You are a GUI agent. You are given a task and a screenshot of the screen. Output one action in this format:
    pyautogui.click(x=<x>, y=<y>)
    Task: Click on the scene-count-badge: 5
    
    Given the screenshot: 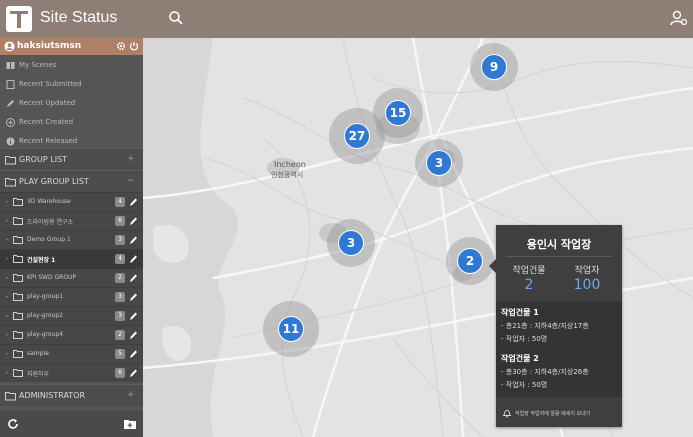 What is the action you would take?
    pyautogui.click(x=120, y=354)
    